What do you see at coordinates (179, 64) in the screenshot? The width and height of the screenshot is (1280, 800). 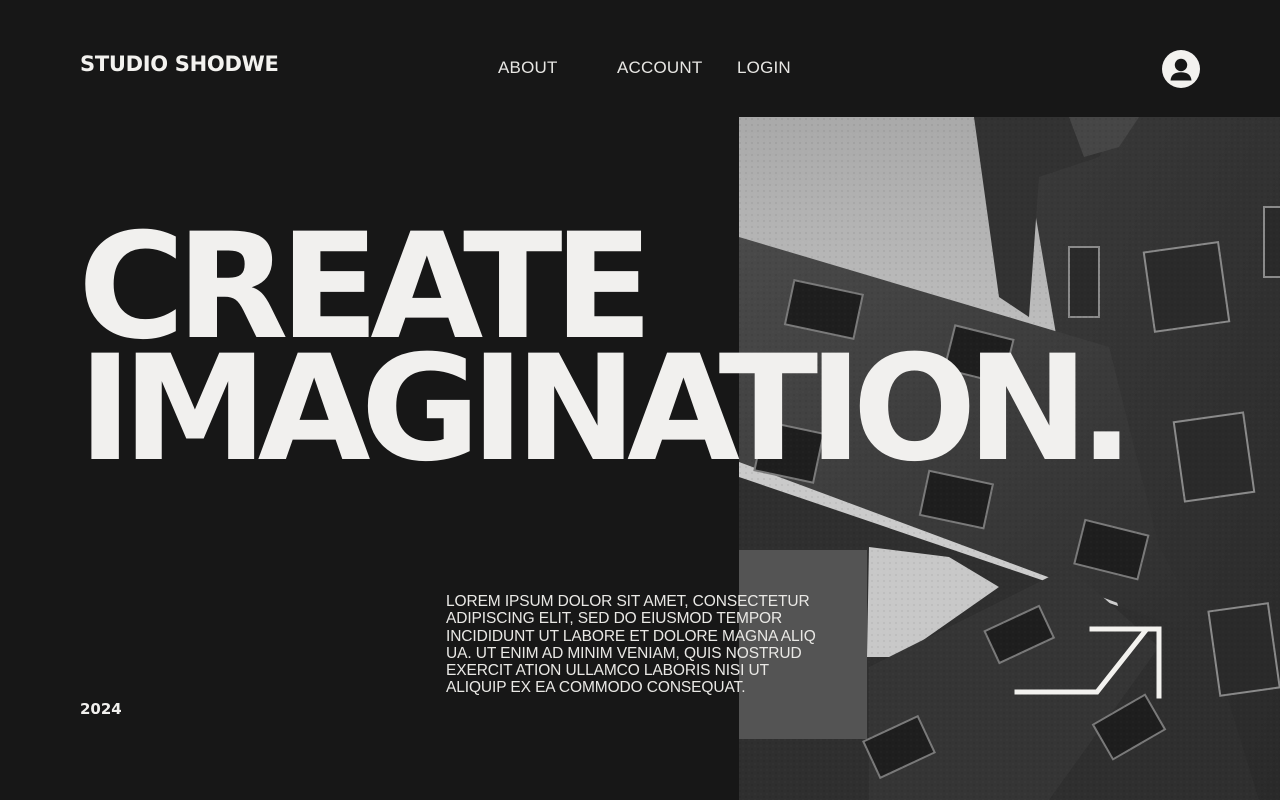 I see `brand-logo: STUDIO SHODWE` at bounding box center [179, 64].